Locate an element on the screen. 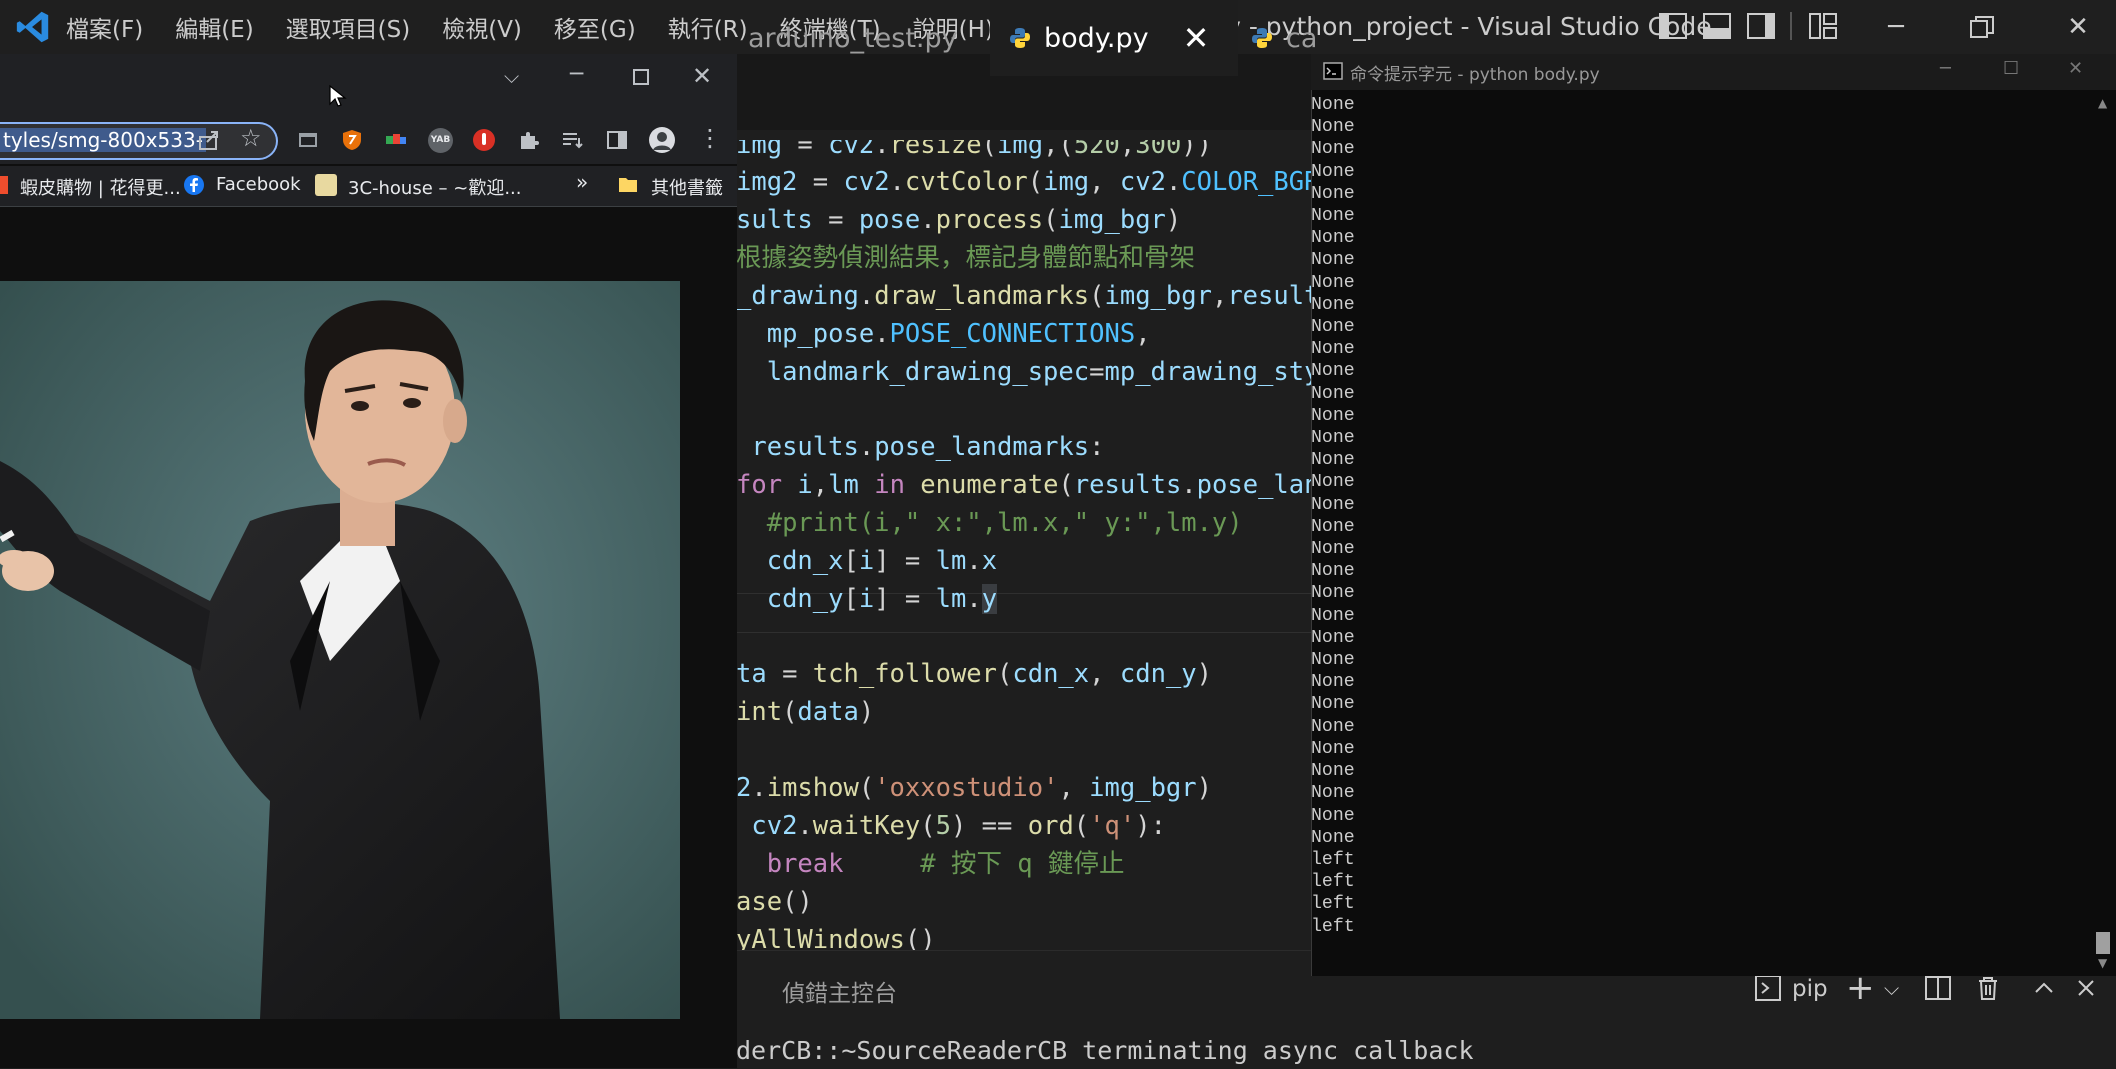 This screenshot has height=1069, width=2116. bookmark-facebook: Facebook is located at coordinates (258, 184).